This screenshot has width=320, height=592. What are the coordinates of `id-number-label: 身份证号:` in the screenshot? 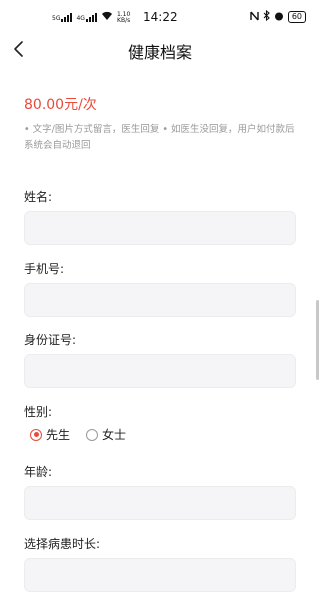 It's located at (50, 340).